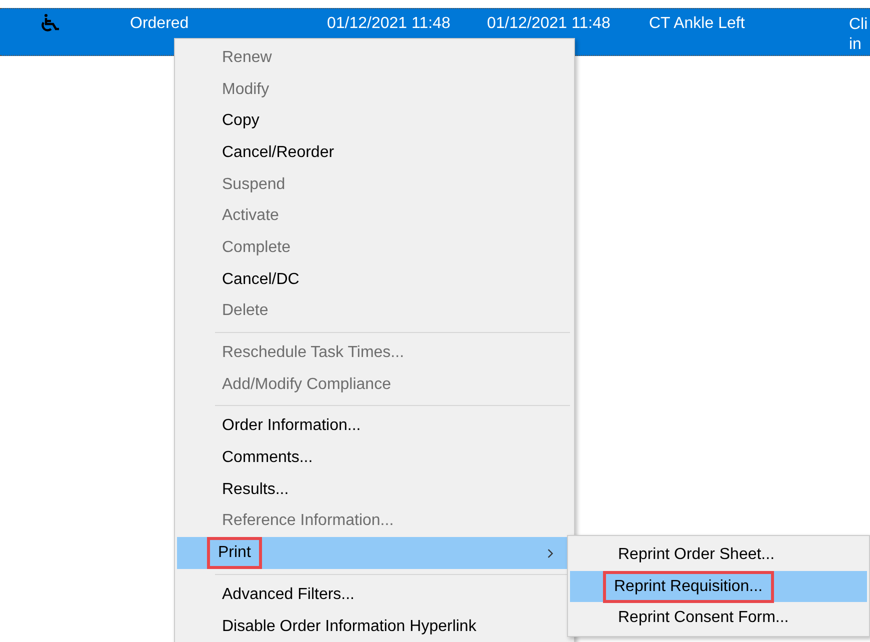 The width and height of the screenshot is (870, 642). I want to click on wheelchair-icon, so click(50, 23).